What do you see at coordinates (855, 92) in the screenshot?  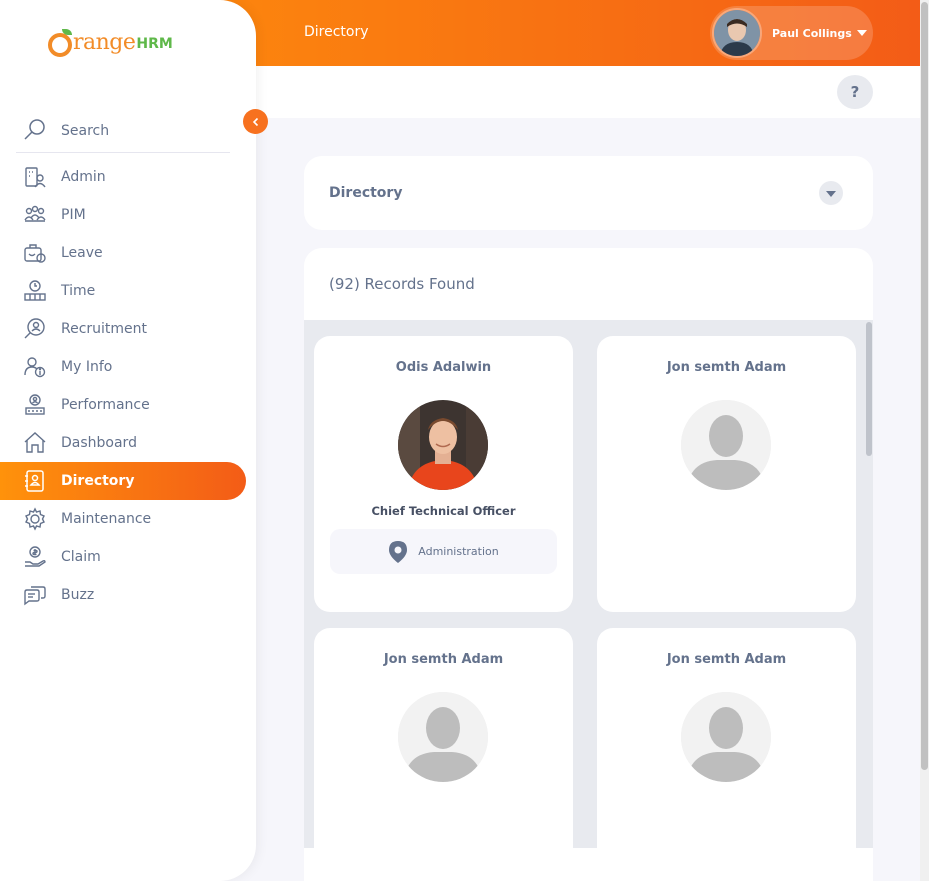 I see `help-button: ?` at bounding box center [855, 92].